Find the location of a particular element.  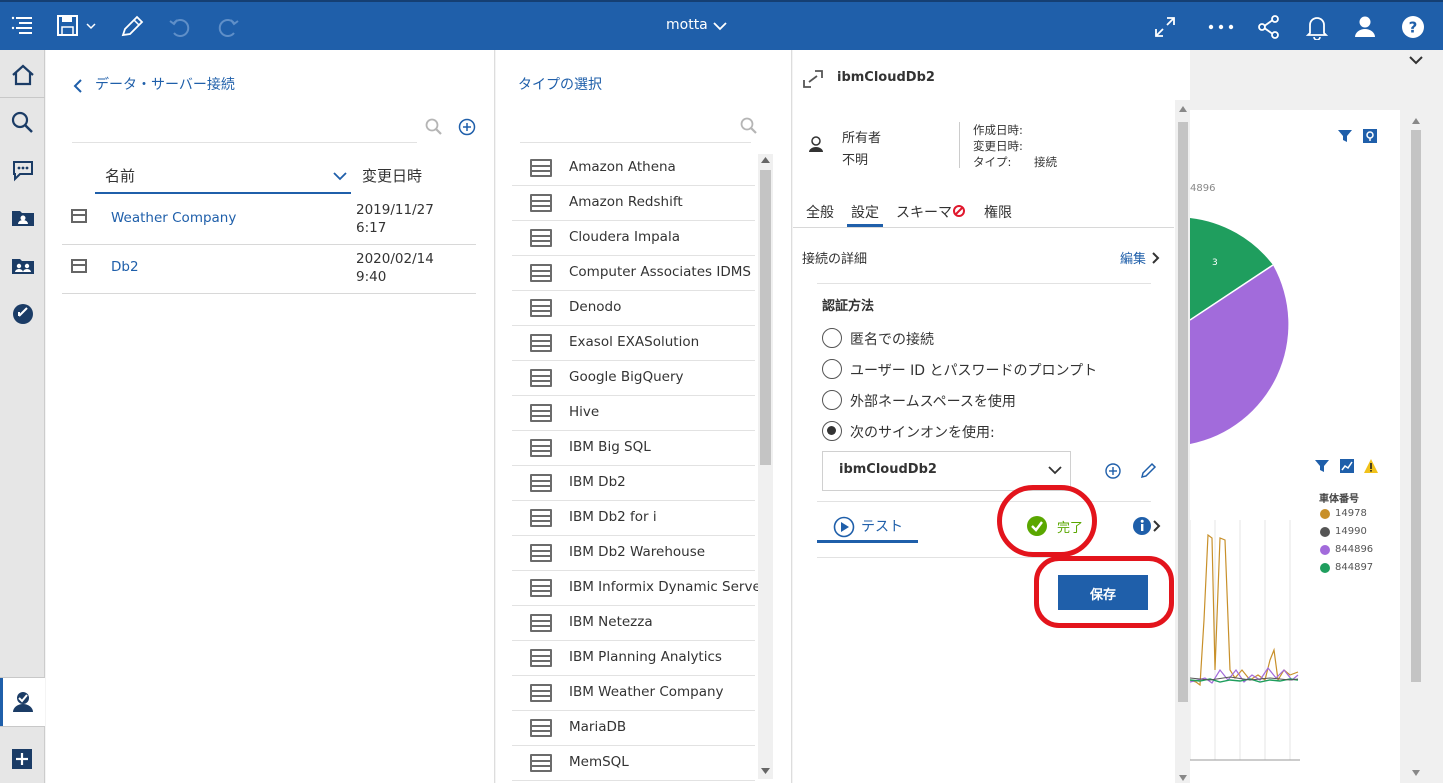

team-content-icon is located at coordinates (23, 266).